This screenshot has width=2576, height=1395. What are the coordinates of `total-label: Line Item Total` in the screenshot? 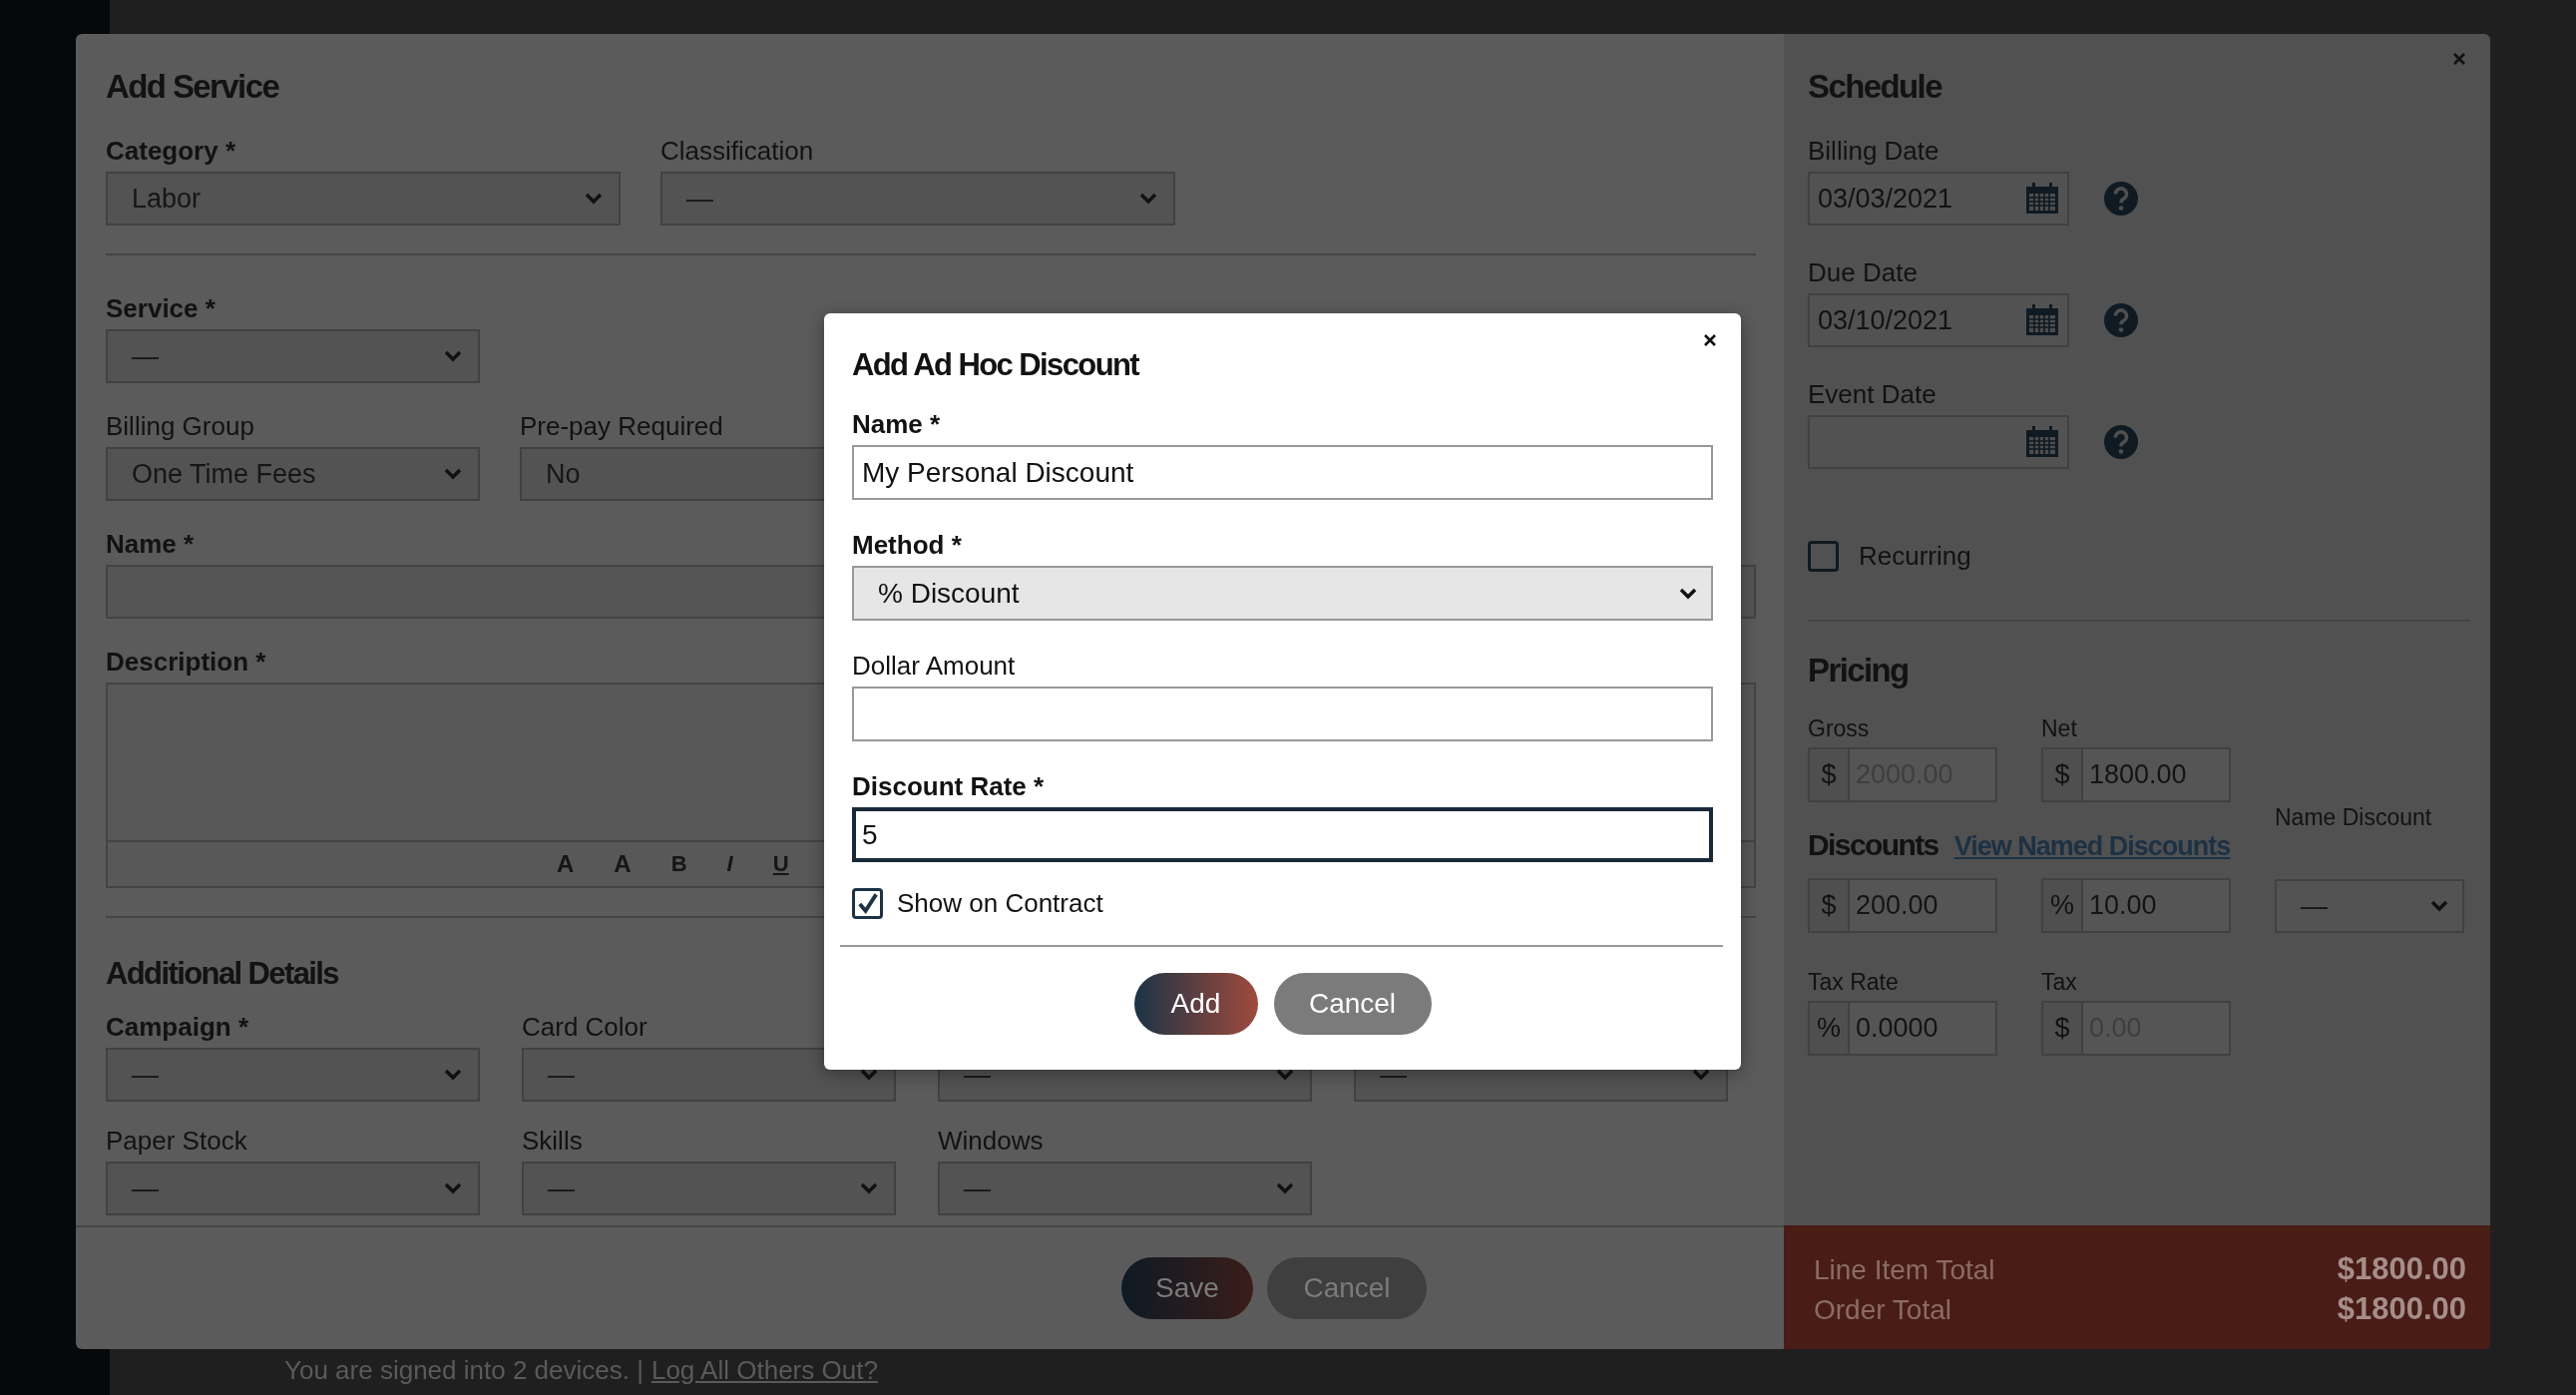 It's located at (1904, 1270).